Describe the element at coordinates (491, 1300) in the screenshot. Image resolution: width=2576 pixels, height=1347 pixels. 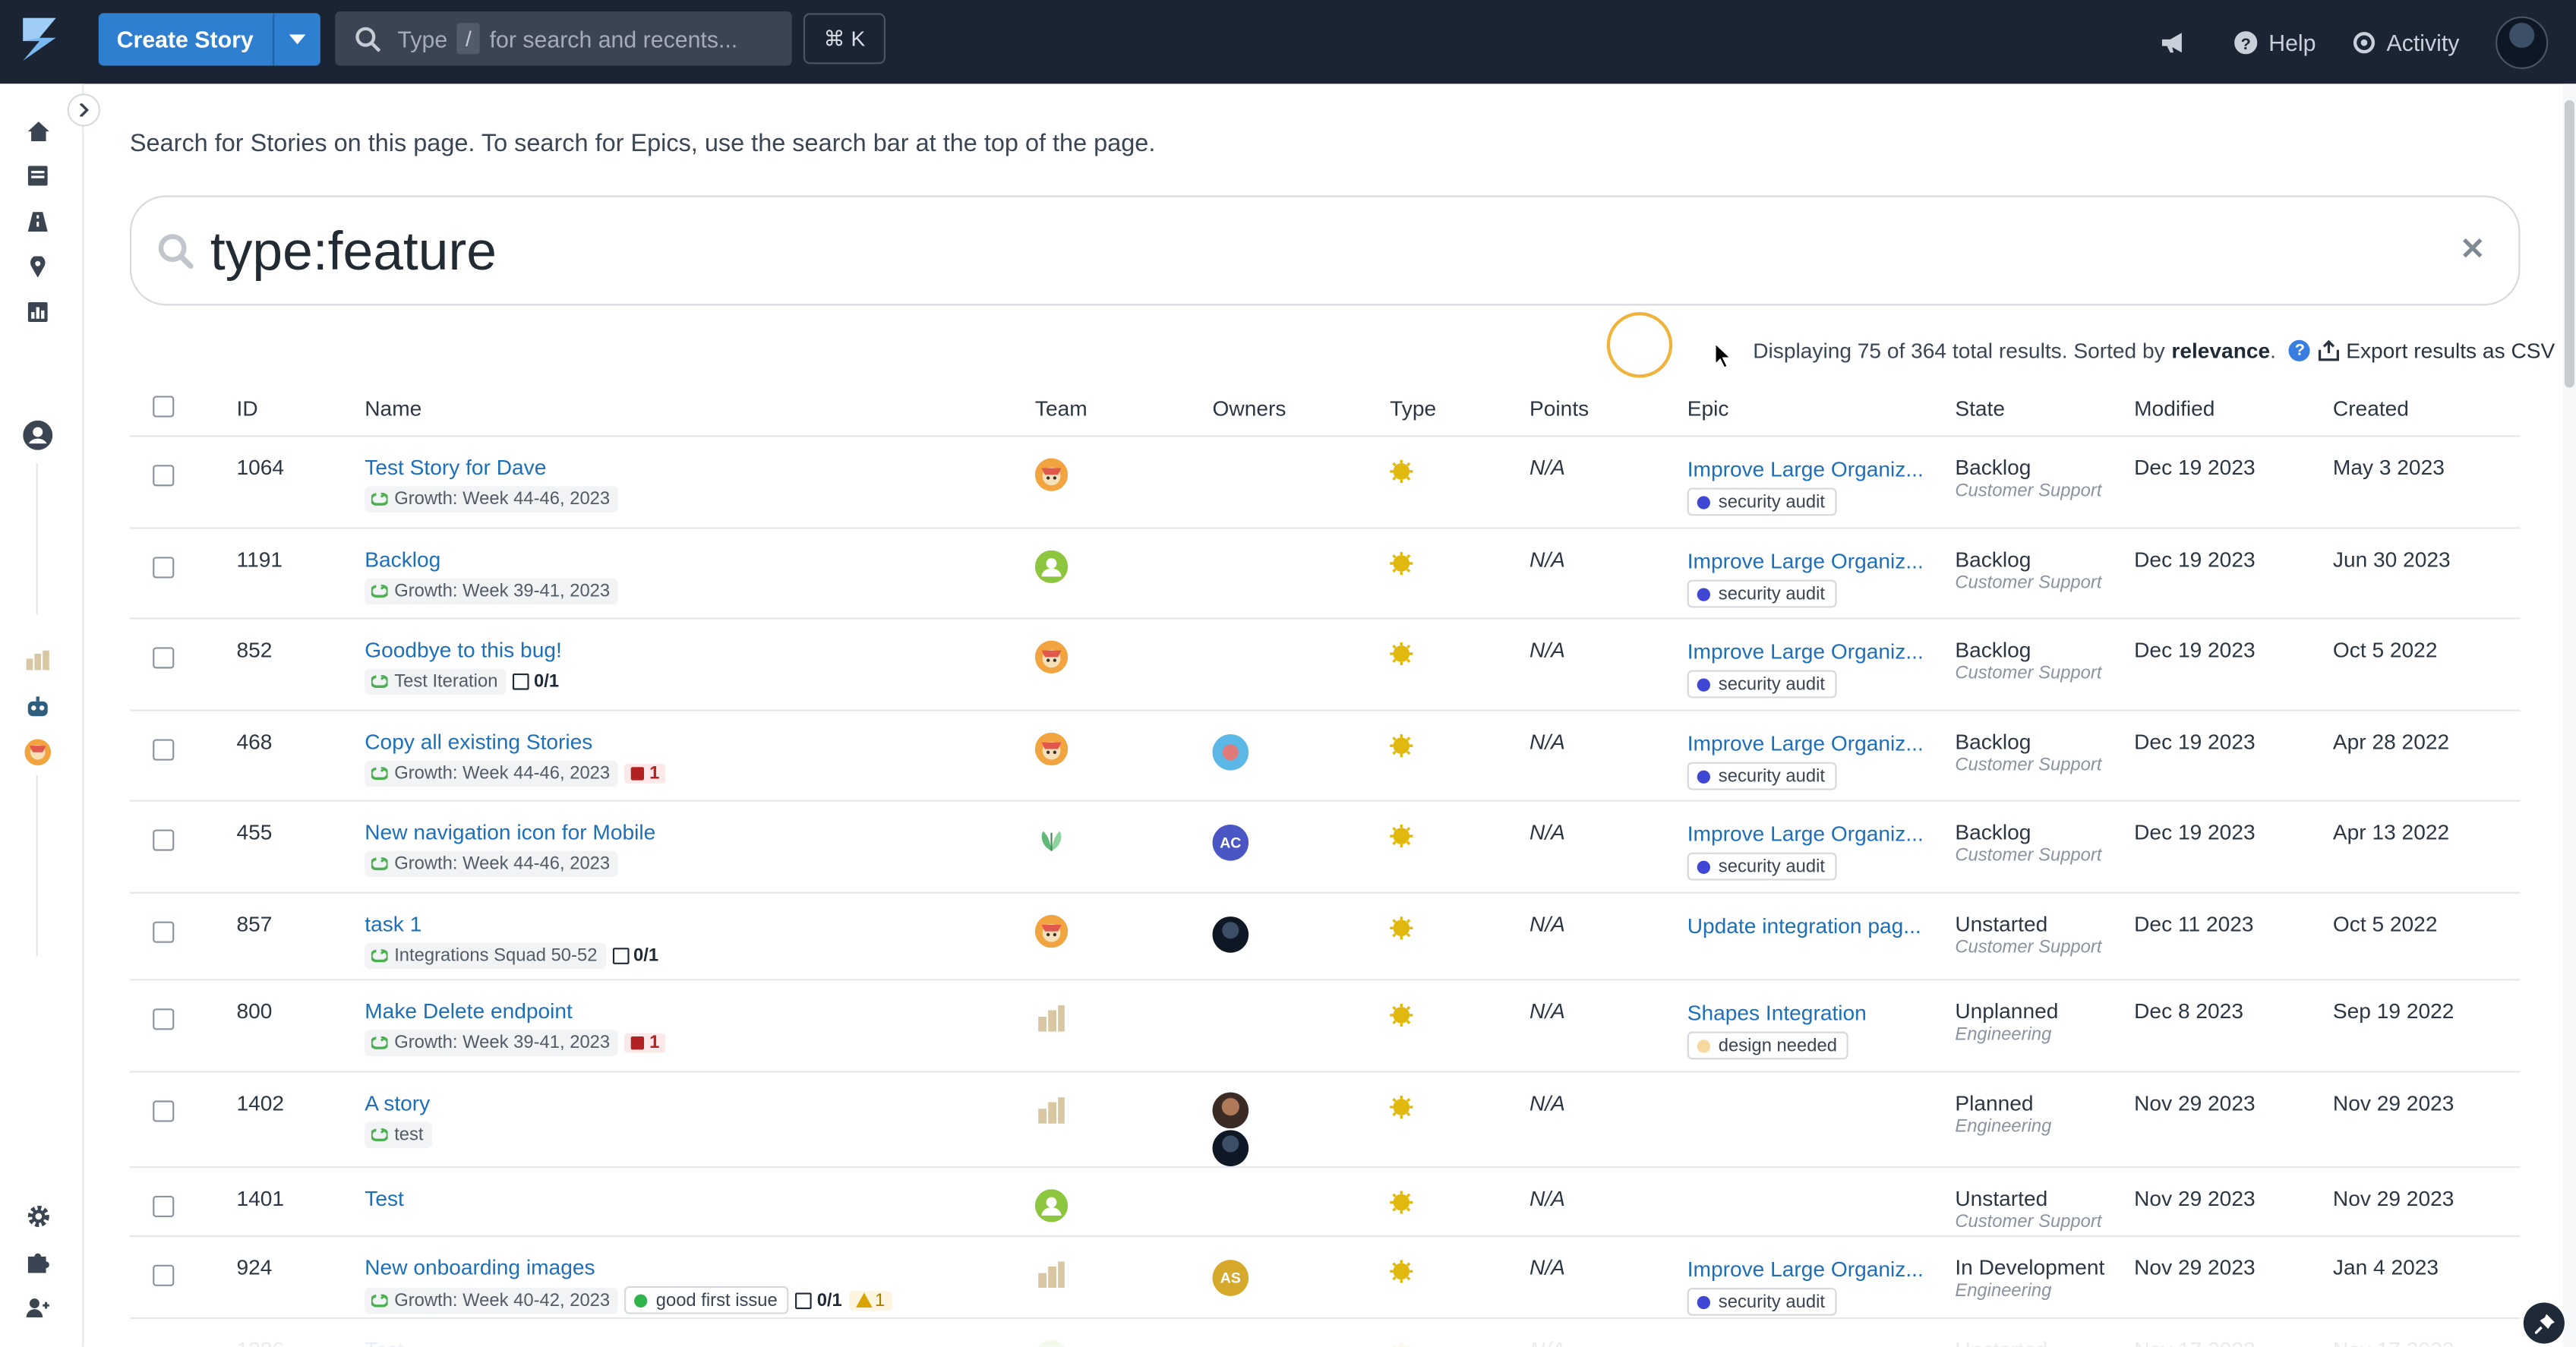
I see `iteration-tag: Growth: Week 40-42, 2023` at that location.